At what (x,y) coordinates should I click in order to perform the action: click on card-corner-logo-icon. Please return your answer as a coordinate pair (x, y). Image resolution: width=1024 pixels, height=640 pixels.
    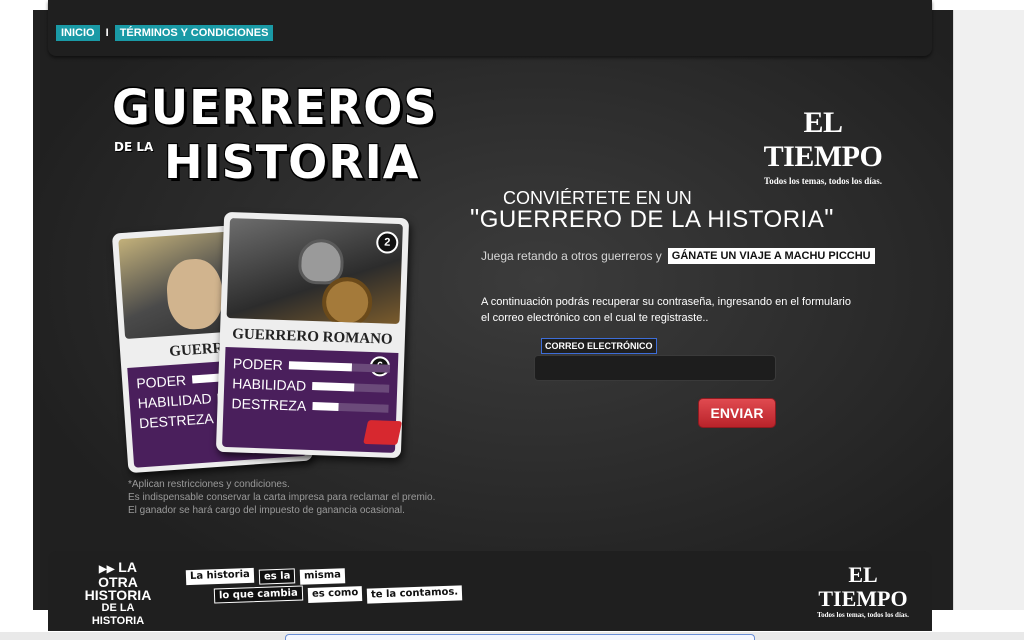
    Looking at the image, I should click on (383, 432).